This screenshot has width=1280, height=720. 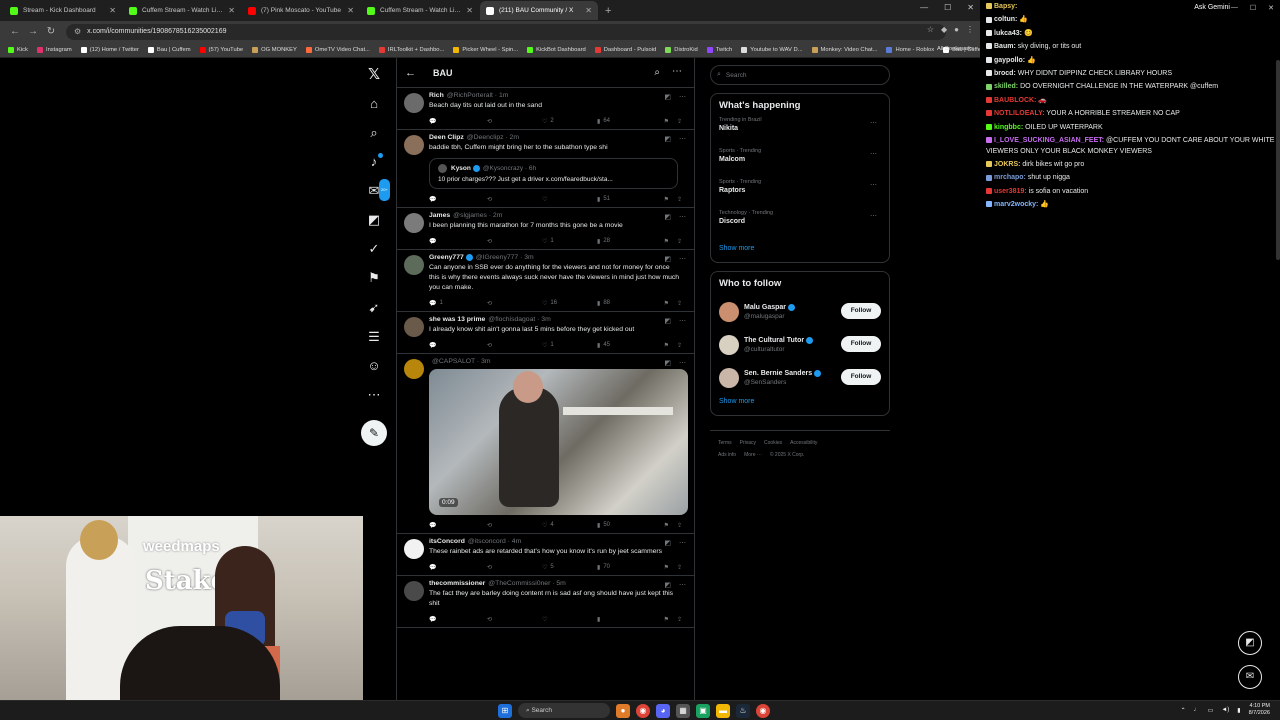 I want to click on tray-chevron-icon: ⌃, so click(x=1183, y=710).